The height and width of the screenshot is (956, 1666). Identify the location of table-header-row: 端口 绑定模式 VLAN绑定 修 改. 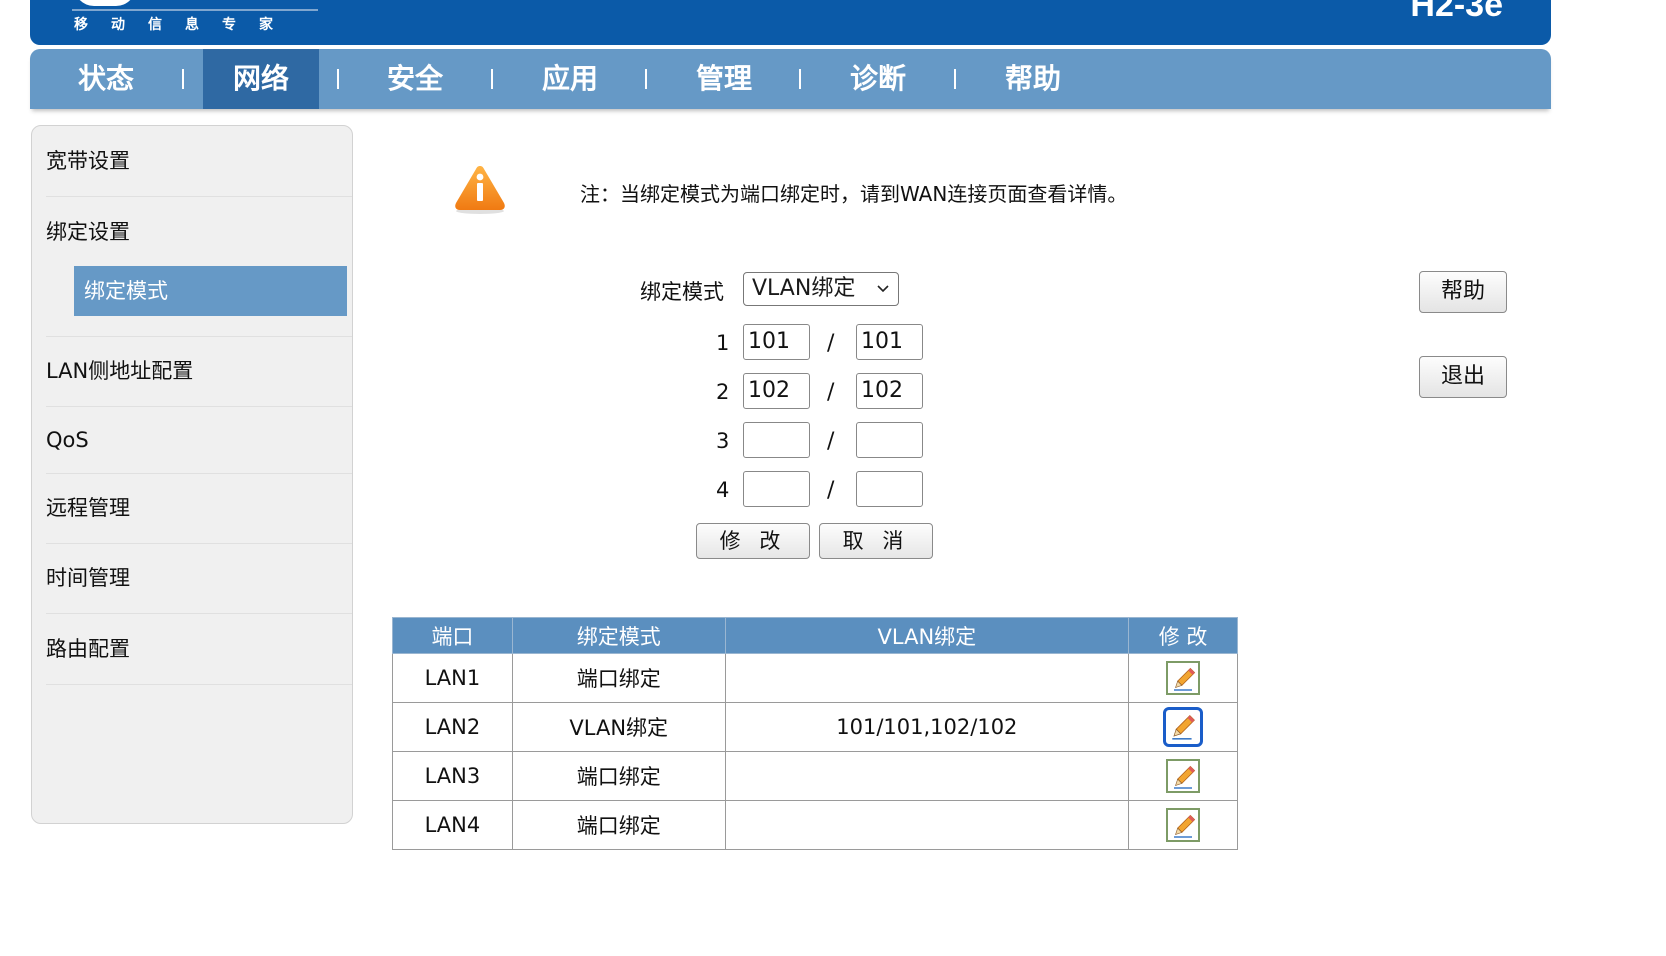
(815, 635).